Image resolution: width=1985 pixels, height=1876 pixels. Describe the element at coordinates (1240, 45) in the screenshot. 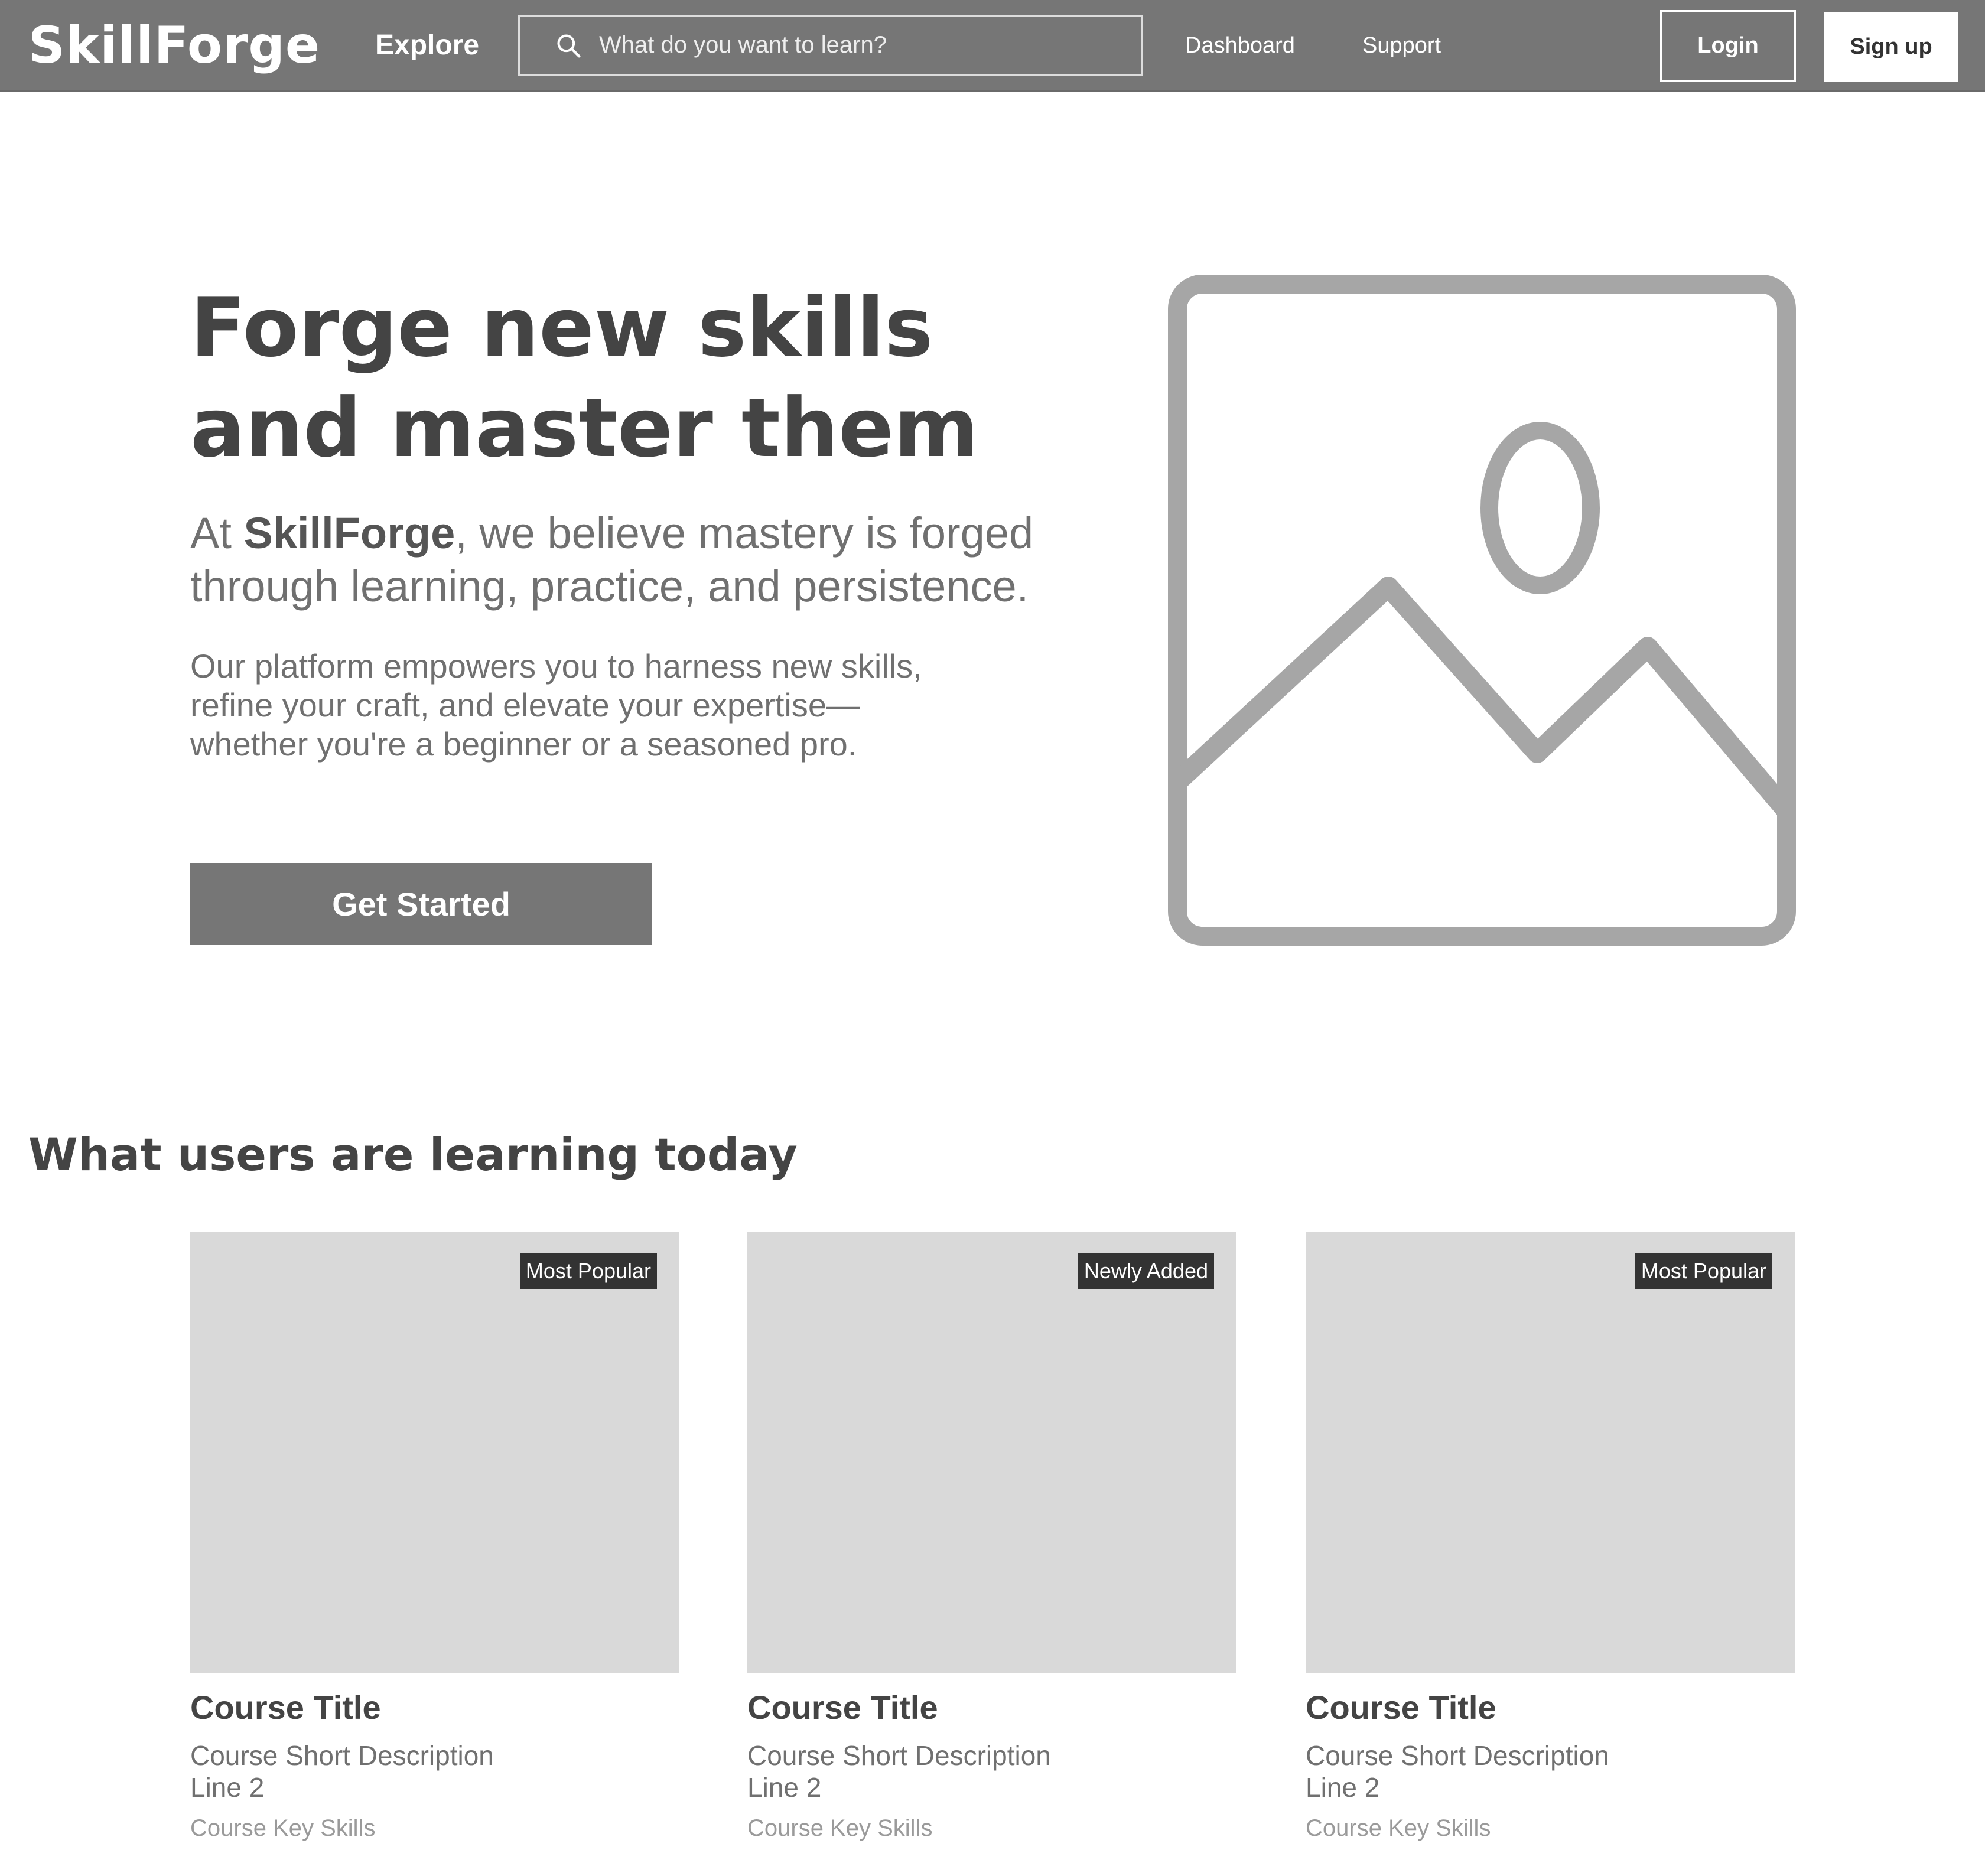

I see `dashboard-link: Dashboard` at that location.